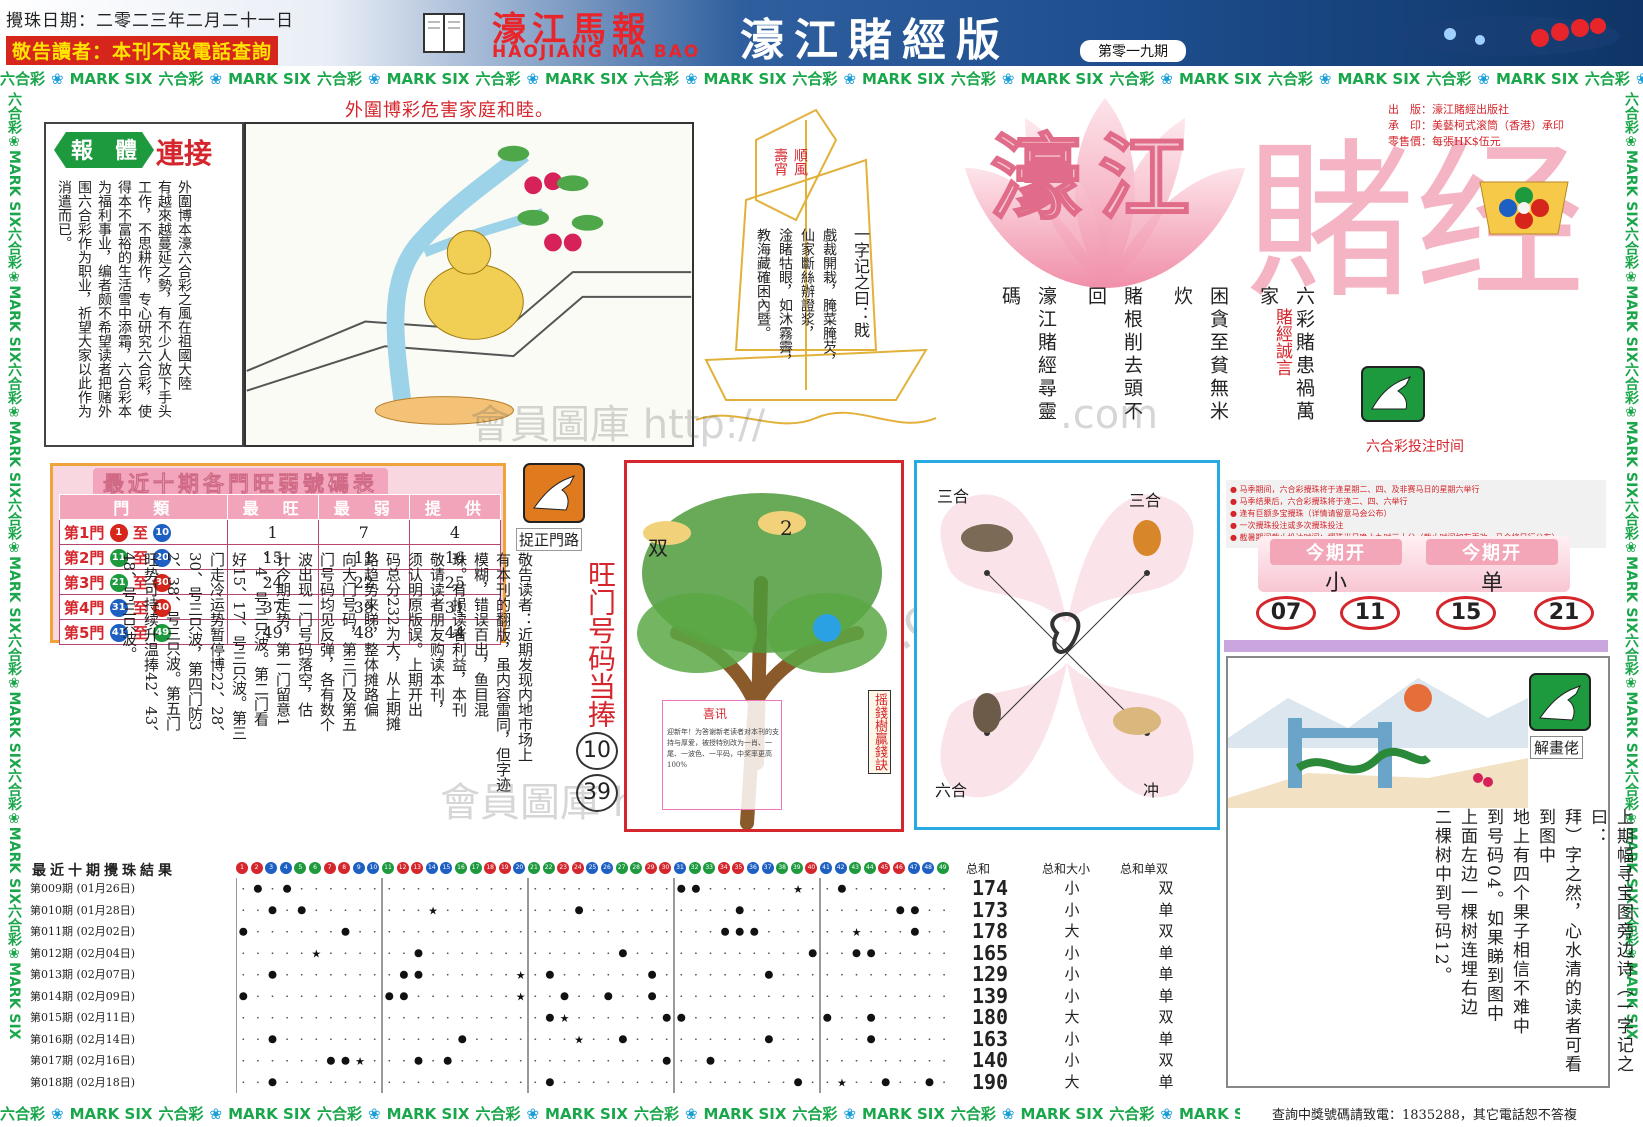 This screenshot has width=1643, height=1127. What do you see at coordinates (1066, 869) in the screenshot?
I see `size-header: 总和大小` at bounding box center [1066, 869].